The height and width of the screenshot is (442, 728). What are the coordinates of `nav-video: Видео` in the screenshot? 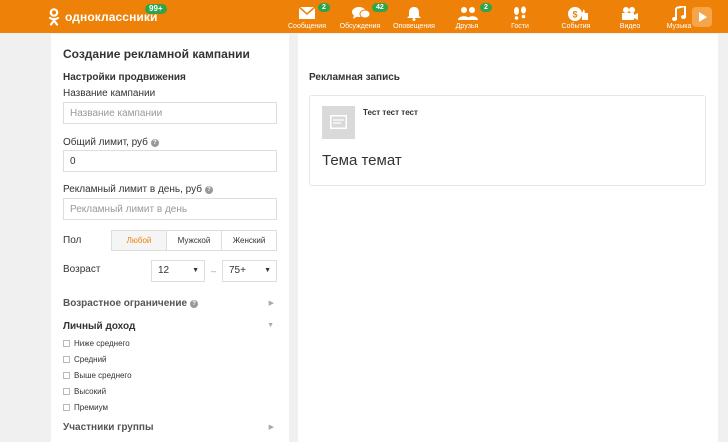 It's located at (630, 16).